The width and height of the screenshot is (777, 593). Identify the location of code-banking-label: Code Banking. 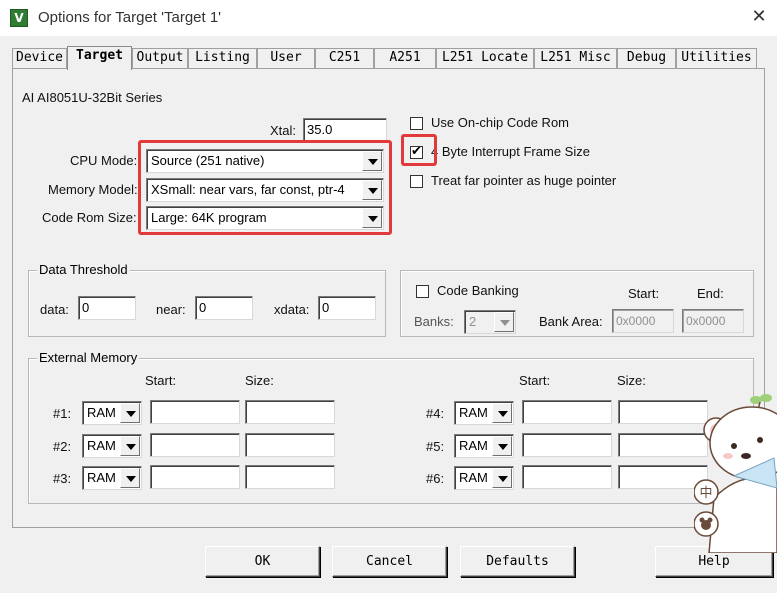
(478, 290).